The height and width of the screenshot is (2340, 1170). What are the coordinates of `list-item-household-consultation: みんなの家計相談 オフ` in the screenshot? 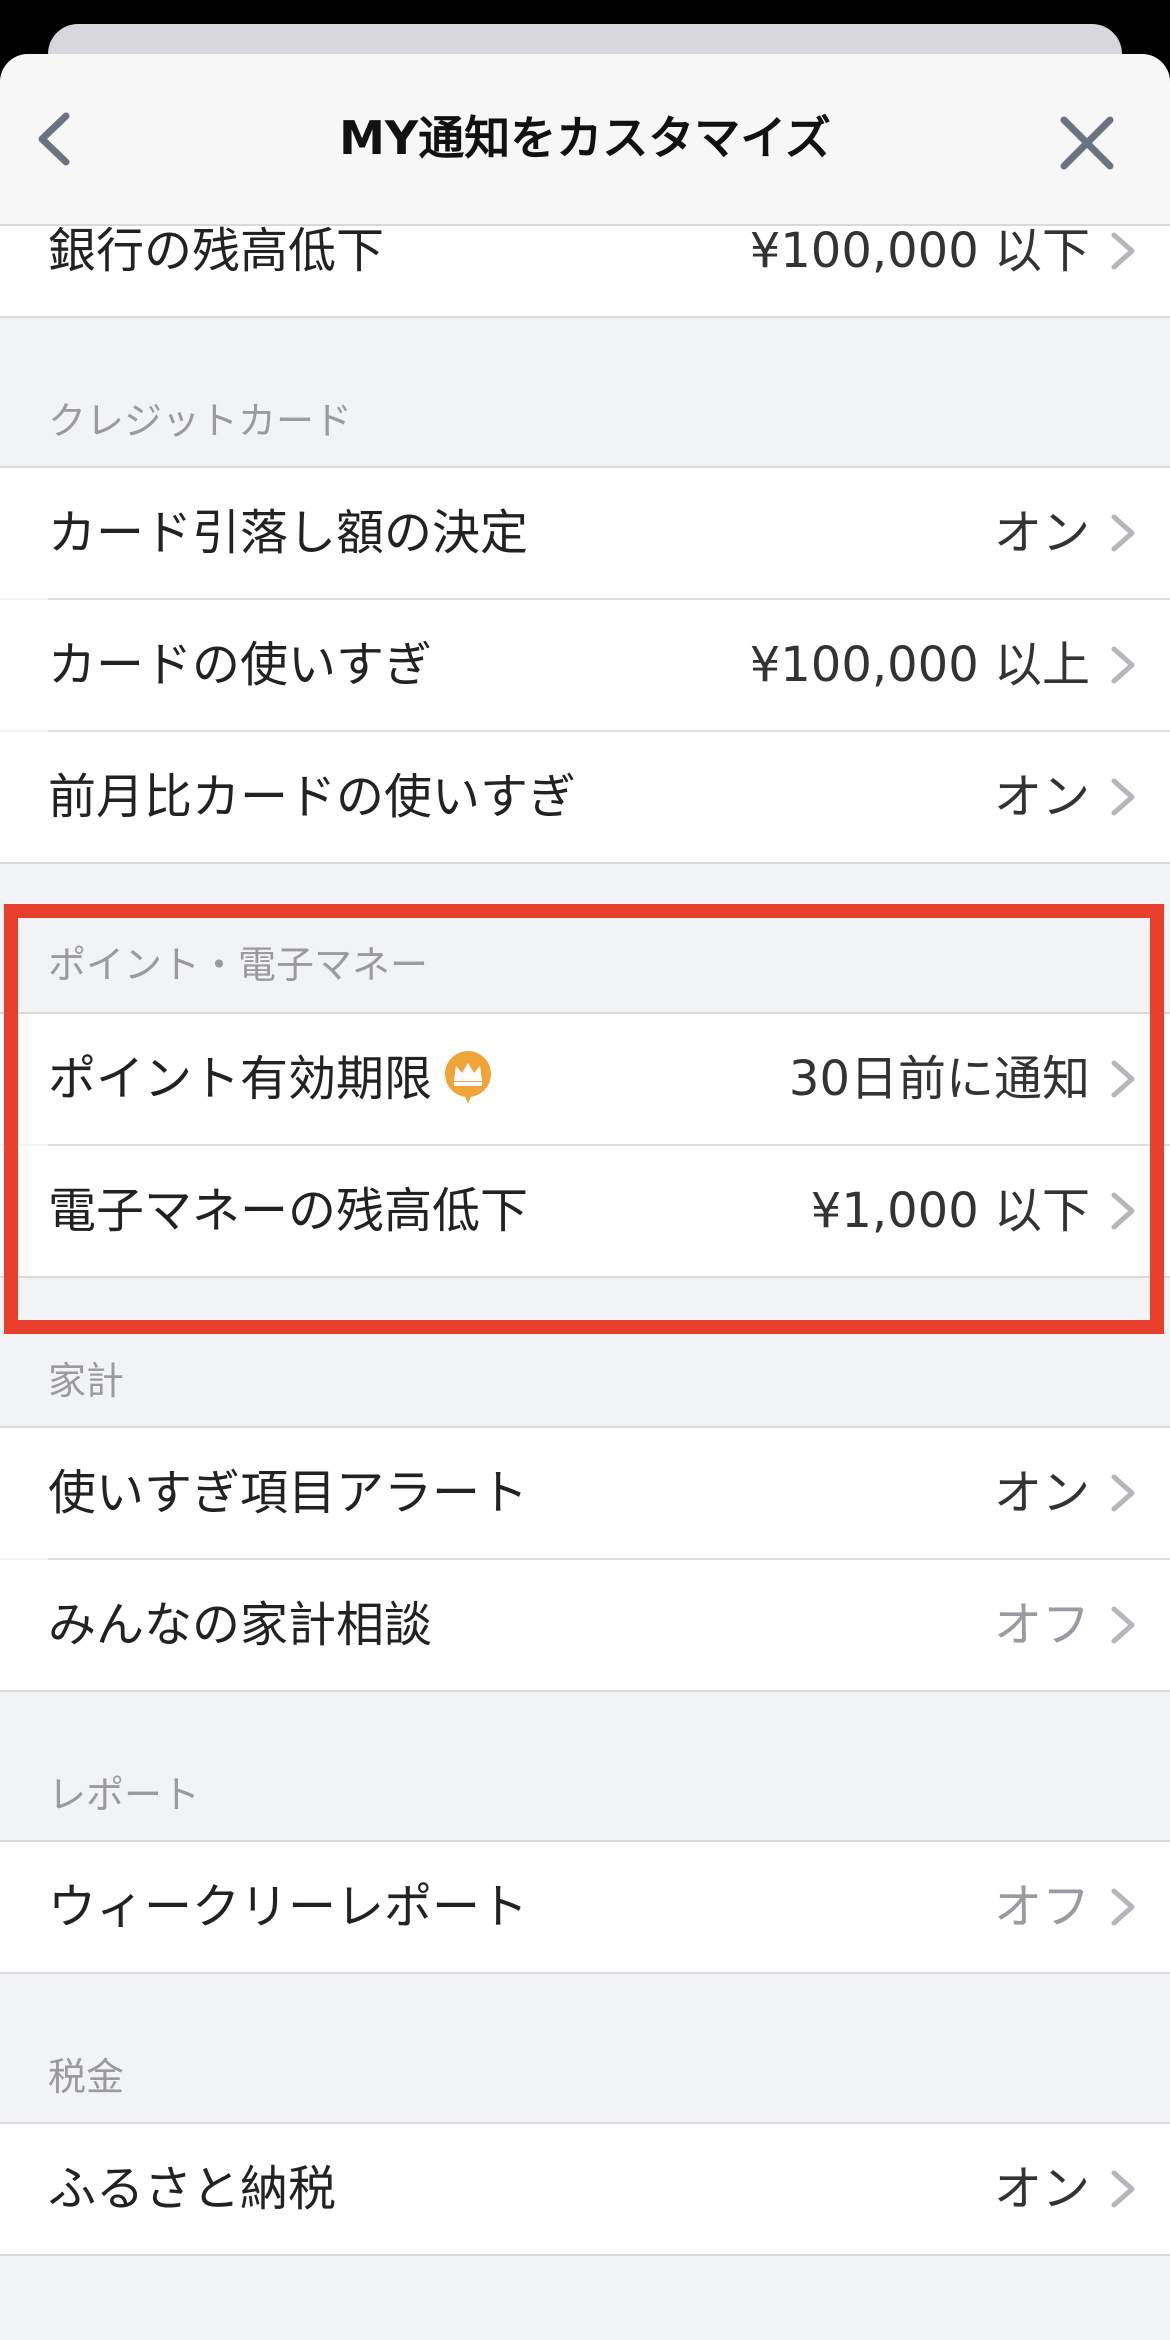 It's located at (585, 1625).